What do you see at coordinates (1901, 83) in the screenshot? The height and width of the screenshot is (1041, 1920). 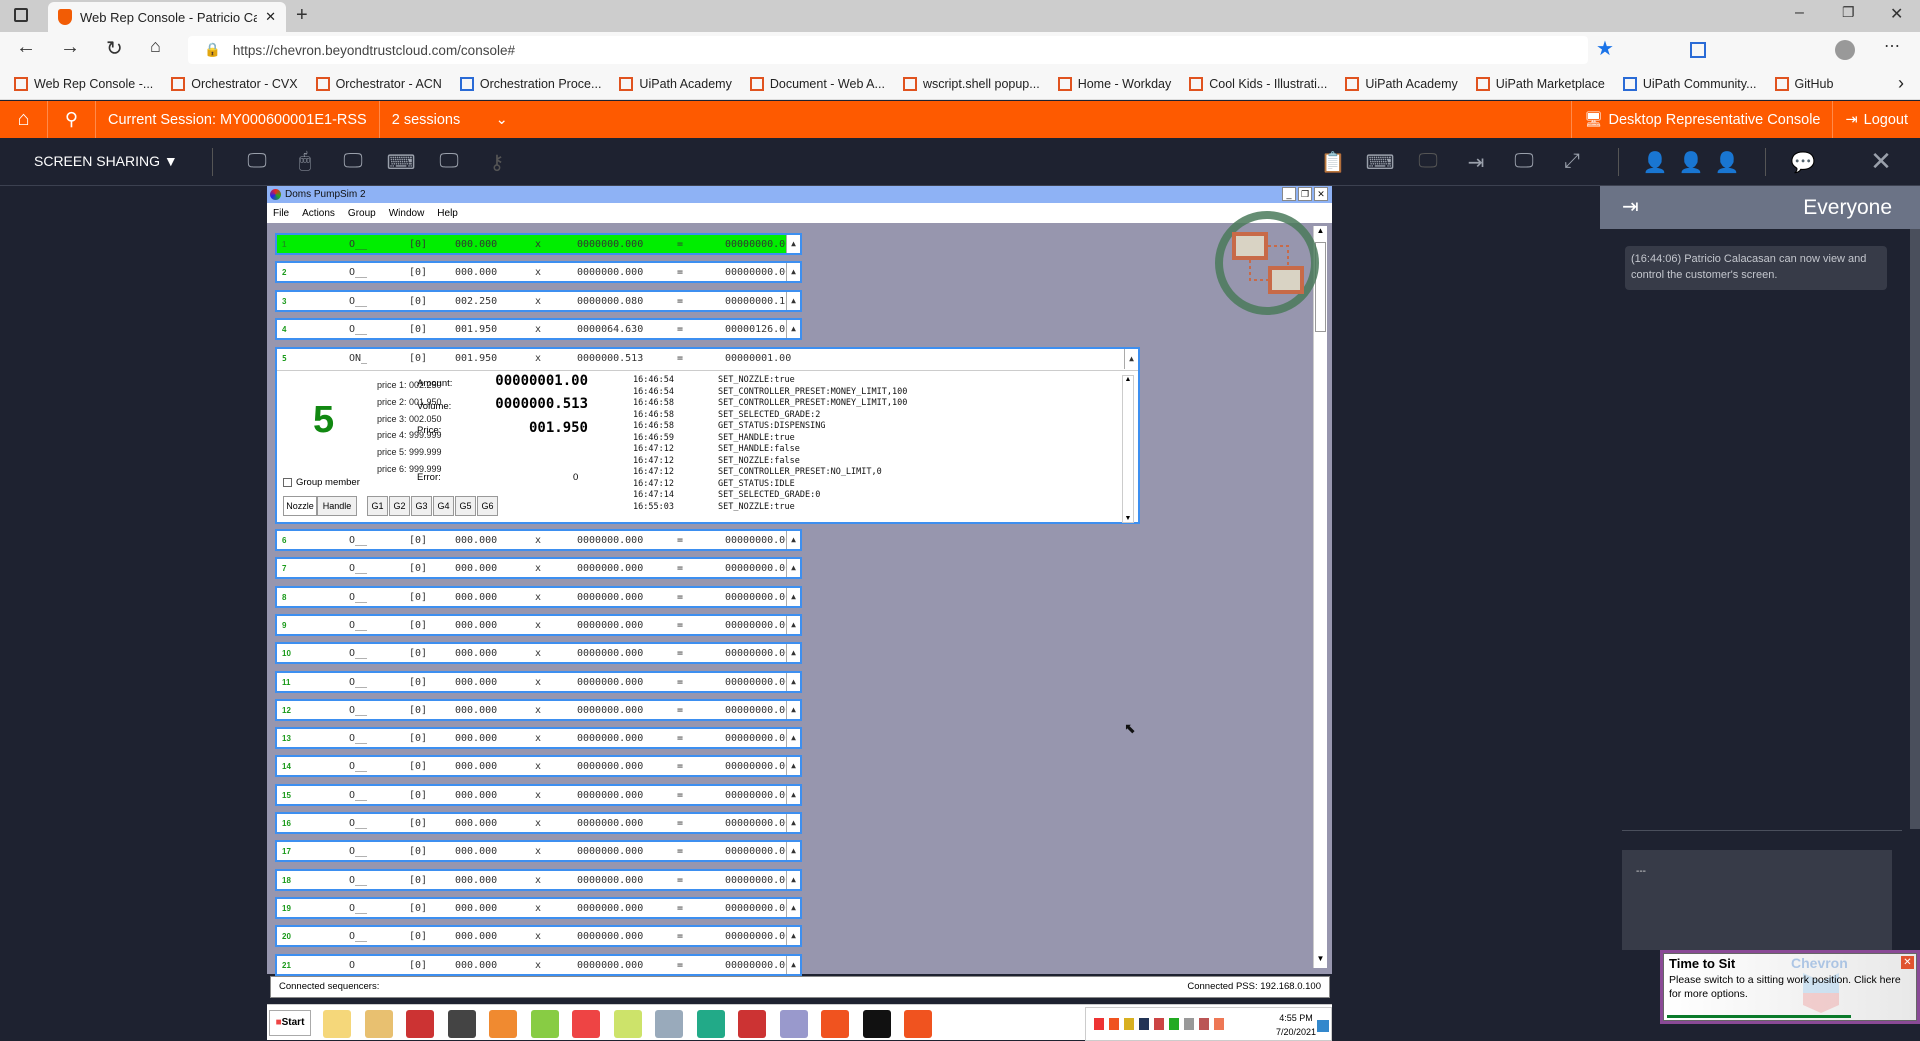 I see `more-bookmarks-icon: ›` at bounding box center [1901, 83].